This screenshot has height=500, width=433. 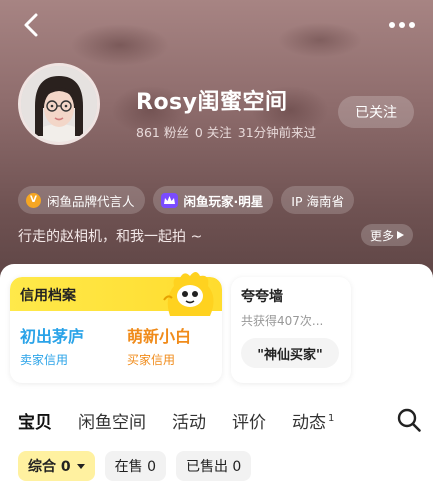 I want to click on tag-player-star: 闲鱼玩家 ·明星, so click(x=213, y=200).